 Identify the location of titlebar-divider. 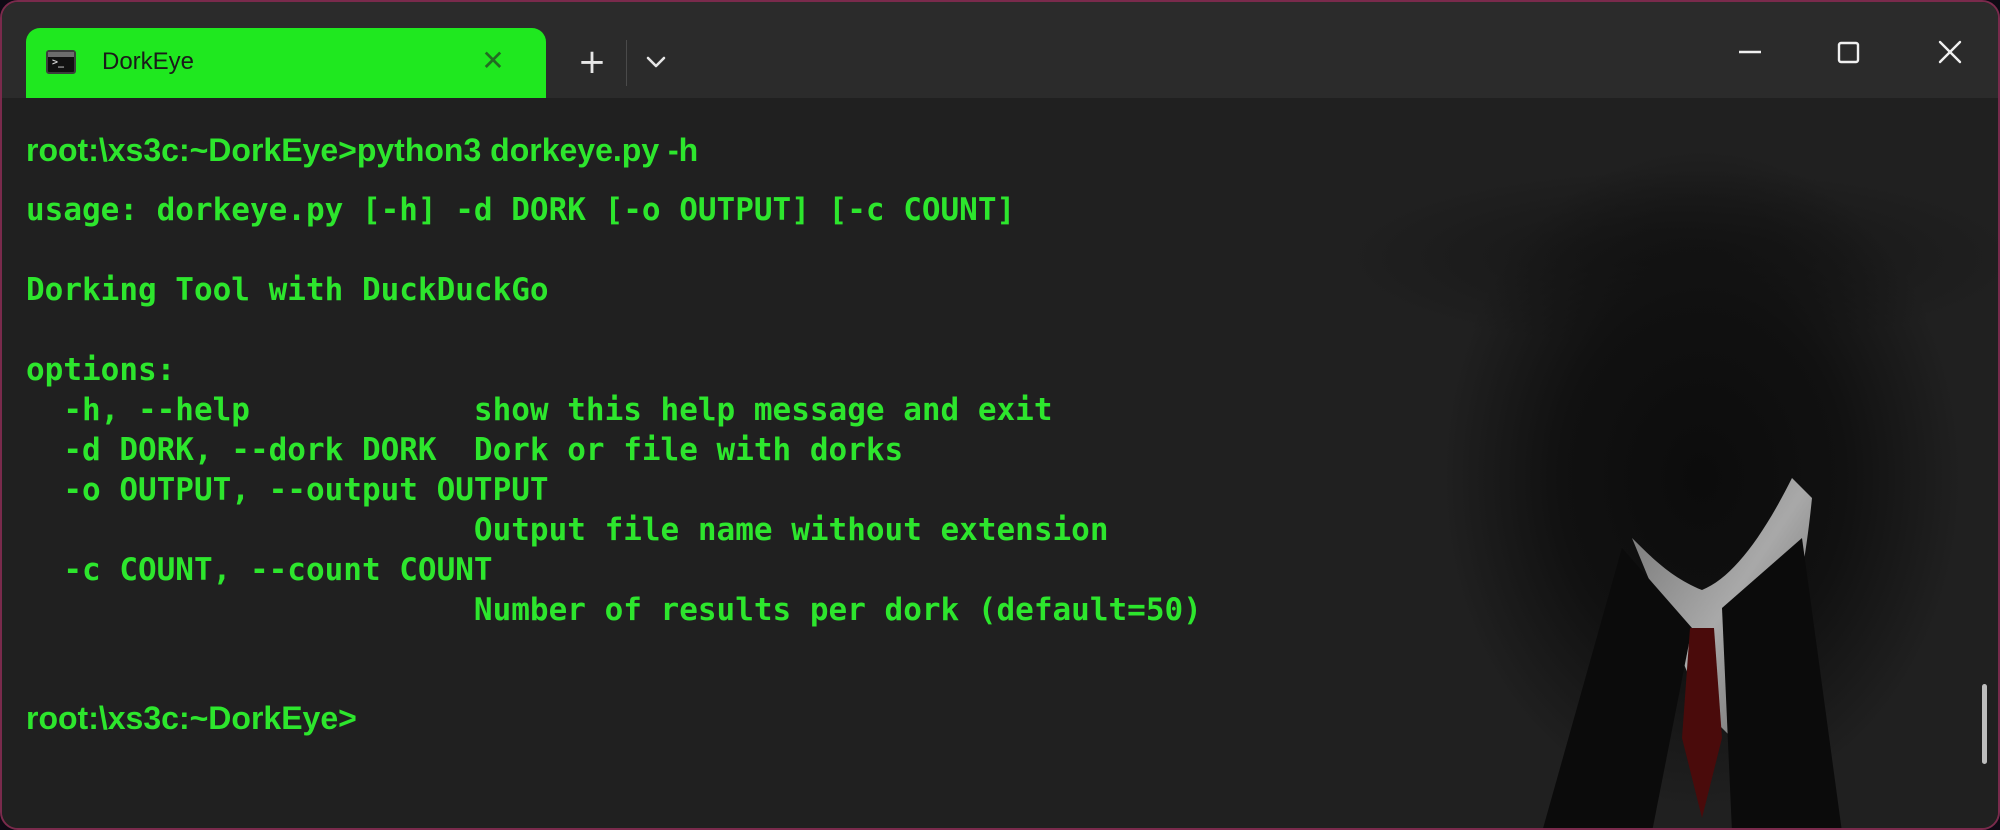
(626, 63).